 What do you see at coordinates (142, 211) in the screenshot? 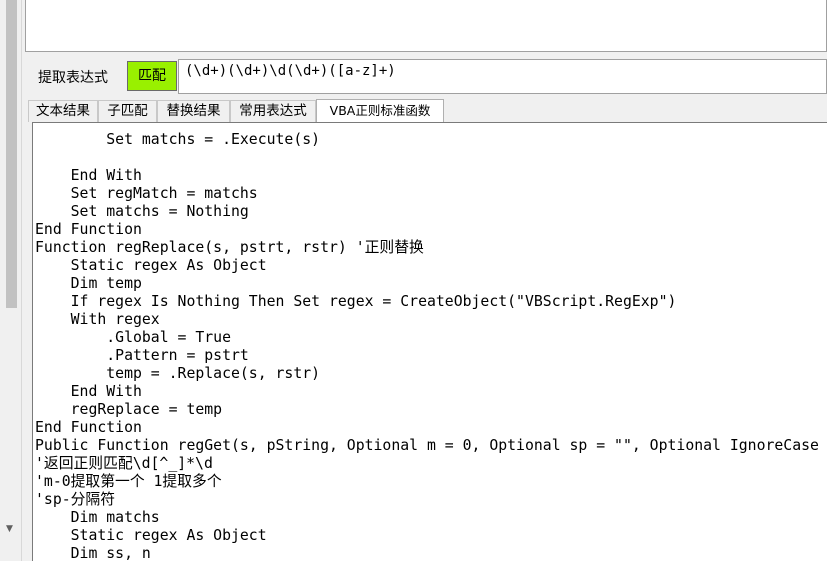
I see `code-line: Set matchs = Nothing` at bounding box center [142, 211].